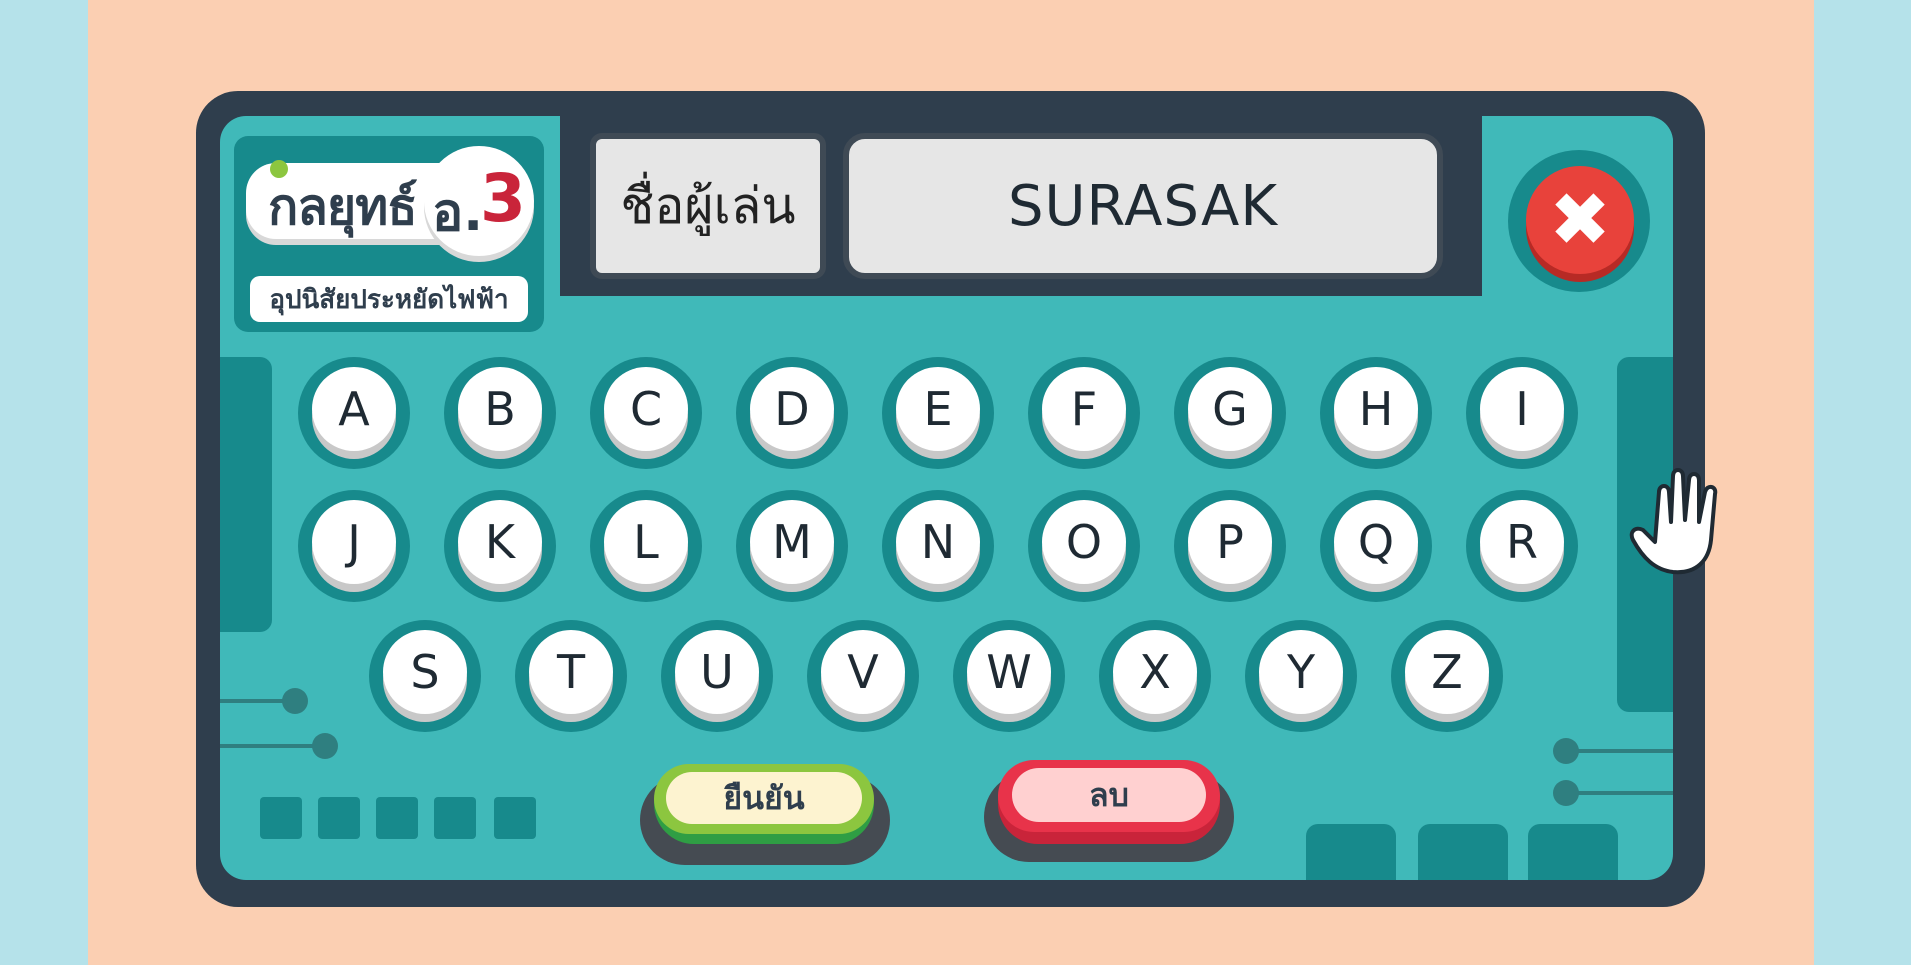 The width and height of the screenshot is (1911, 965). What do you see at coordinates (354, 409) in the screenshot?
I see `key-a: A` at bounding box center [354, 409].